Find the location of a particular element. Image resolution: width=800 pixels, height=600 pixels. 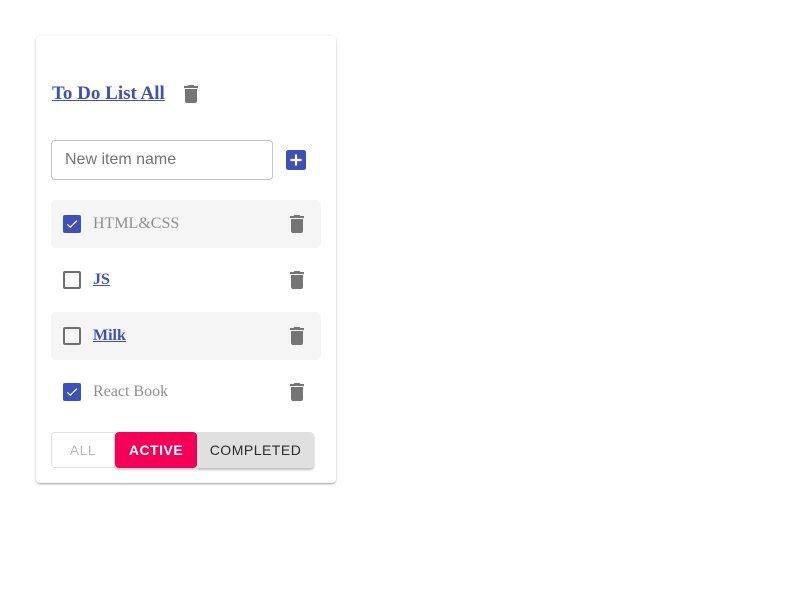

item-label: React Book is located at coordinates (131, 391).